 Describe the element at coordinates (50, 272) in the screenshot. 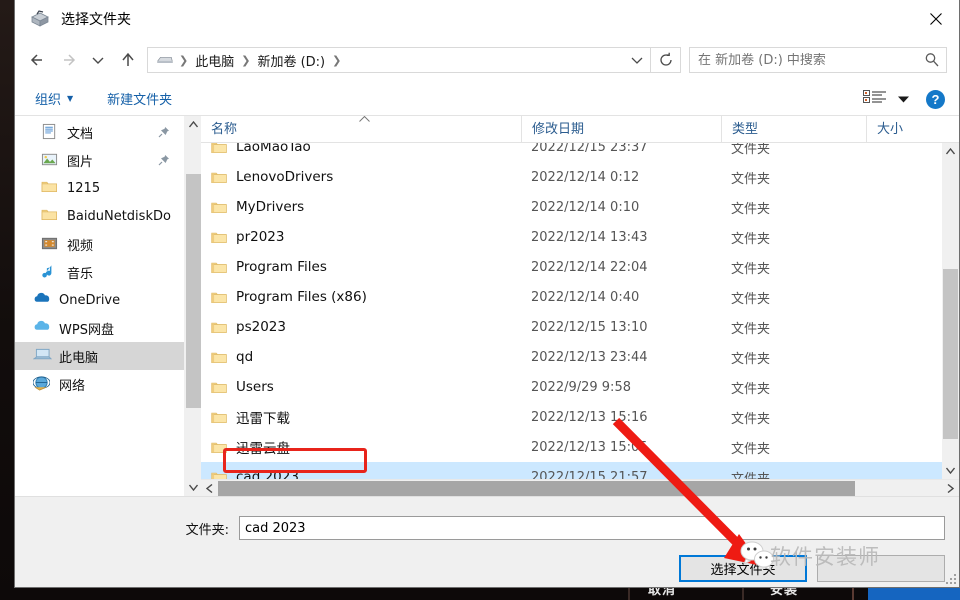

I see `music-icon` at that location.